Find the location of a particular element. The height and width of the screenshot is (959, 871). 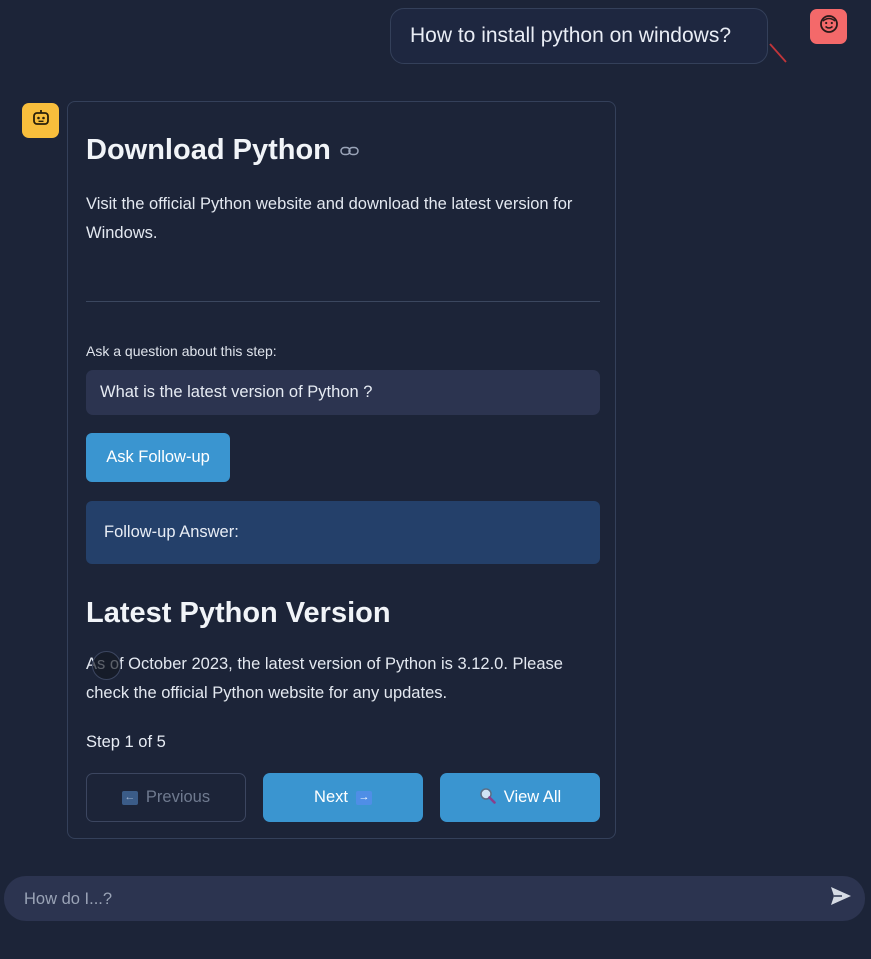

send-icon is located at coordinates (841, 898).